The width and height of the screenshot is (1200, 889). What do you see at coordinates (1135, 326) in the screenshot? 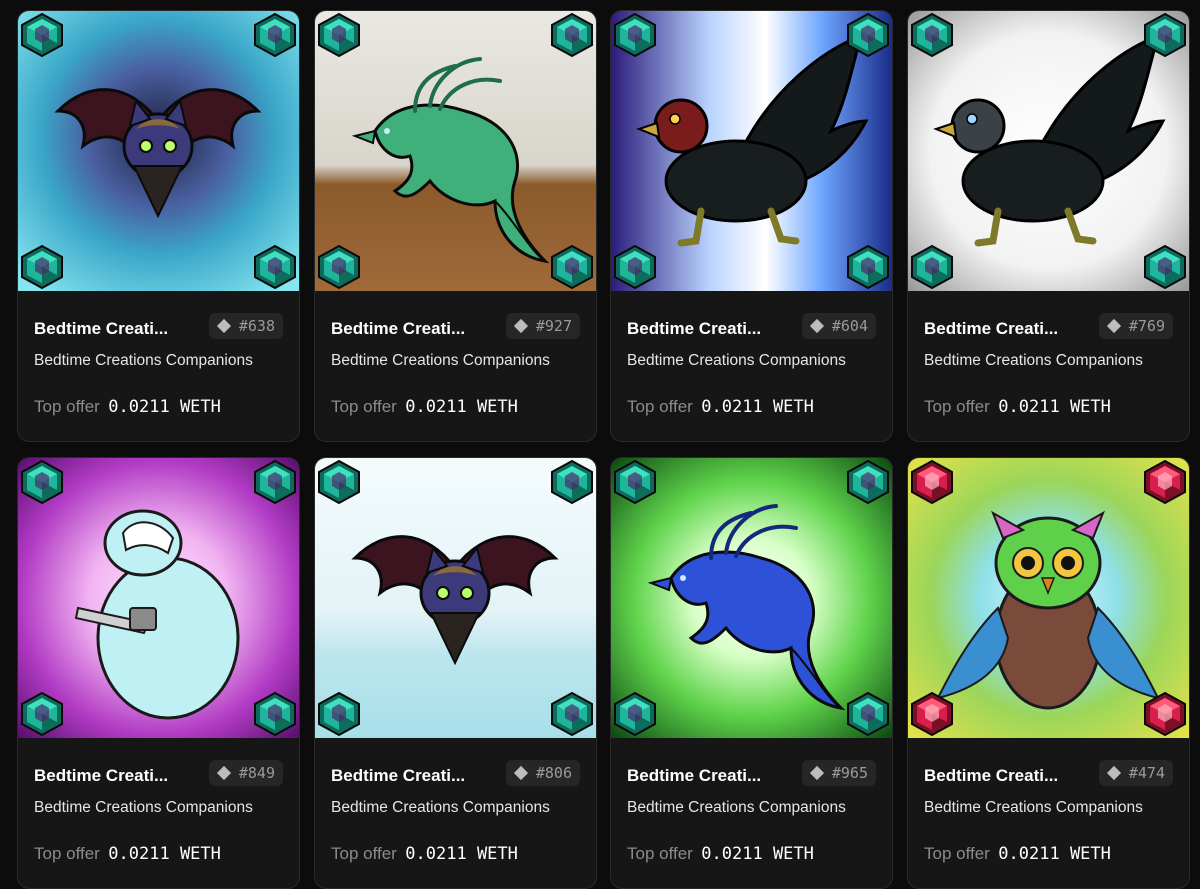
I see `token-id-badge: #769` at bounding box center [1135, 326].